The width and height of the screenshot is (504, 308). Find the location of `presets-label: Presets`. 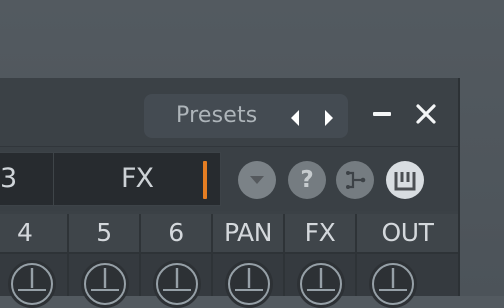

presets-label: Presets is located at coordinates (217, 115).